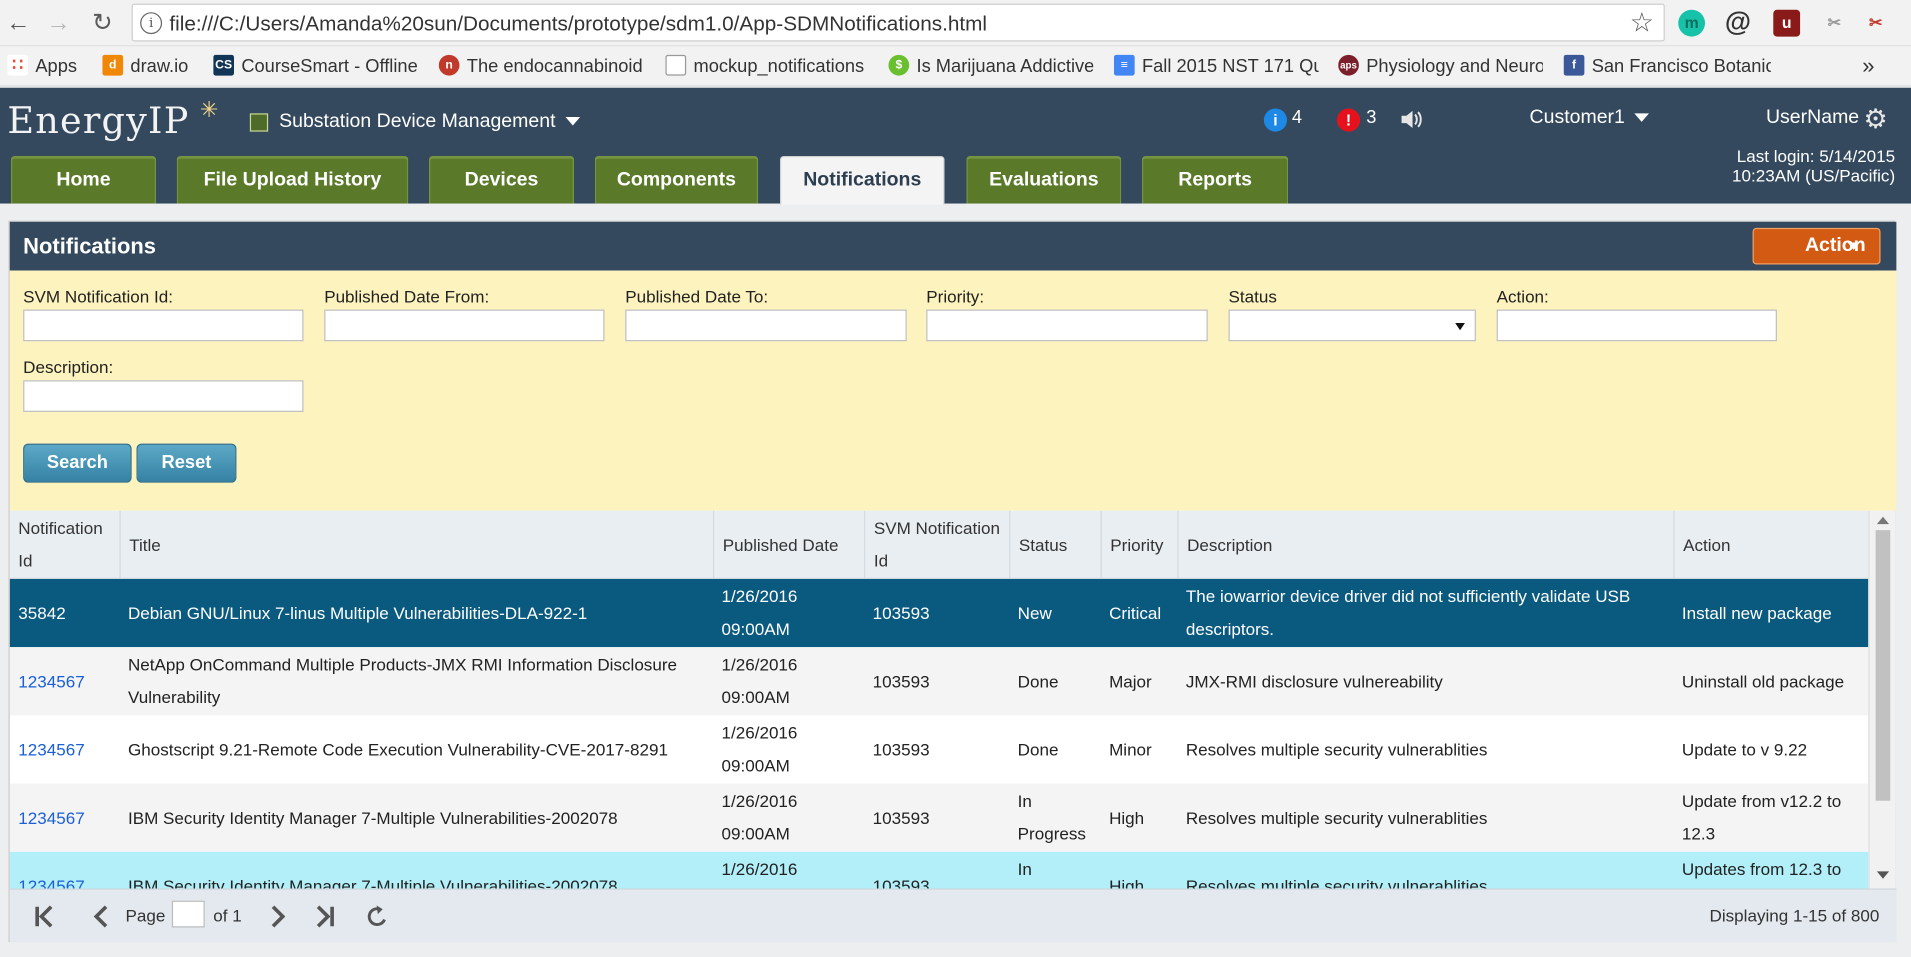 The height and width of the screenshot is (957, 1911). I want to click on tab-components: Components, so click(676, 180).